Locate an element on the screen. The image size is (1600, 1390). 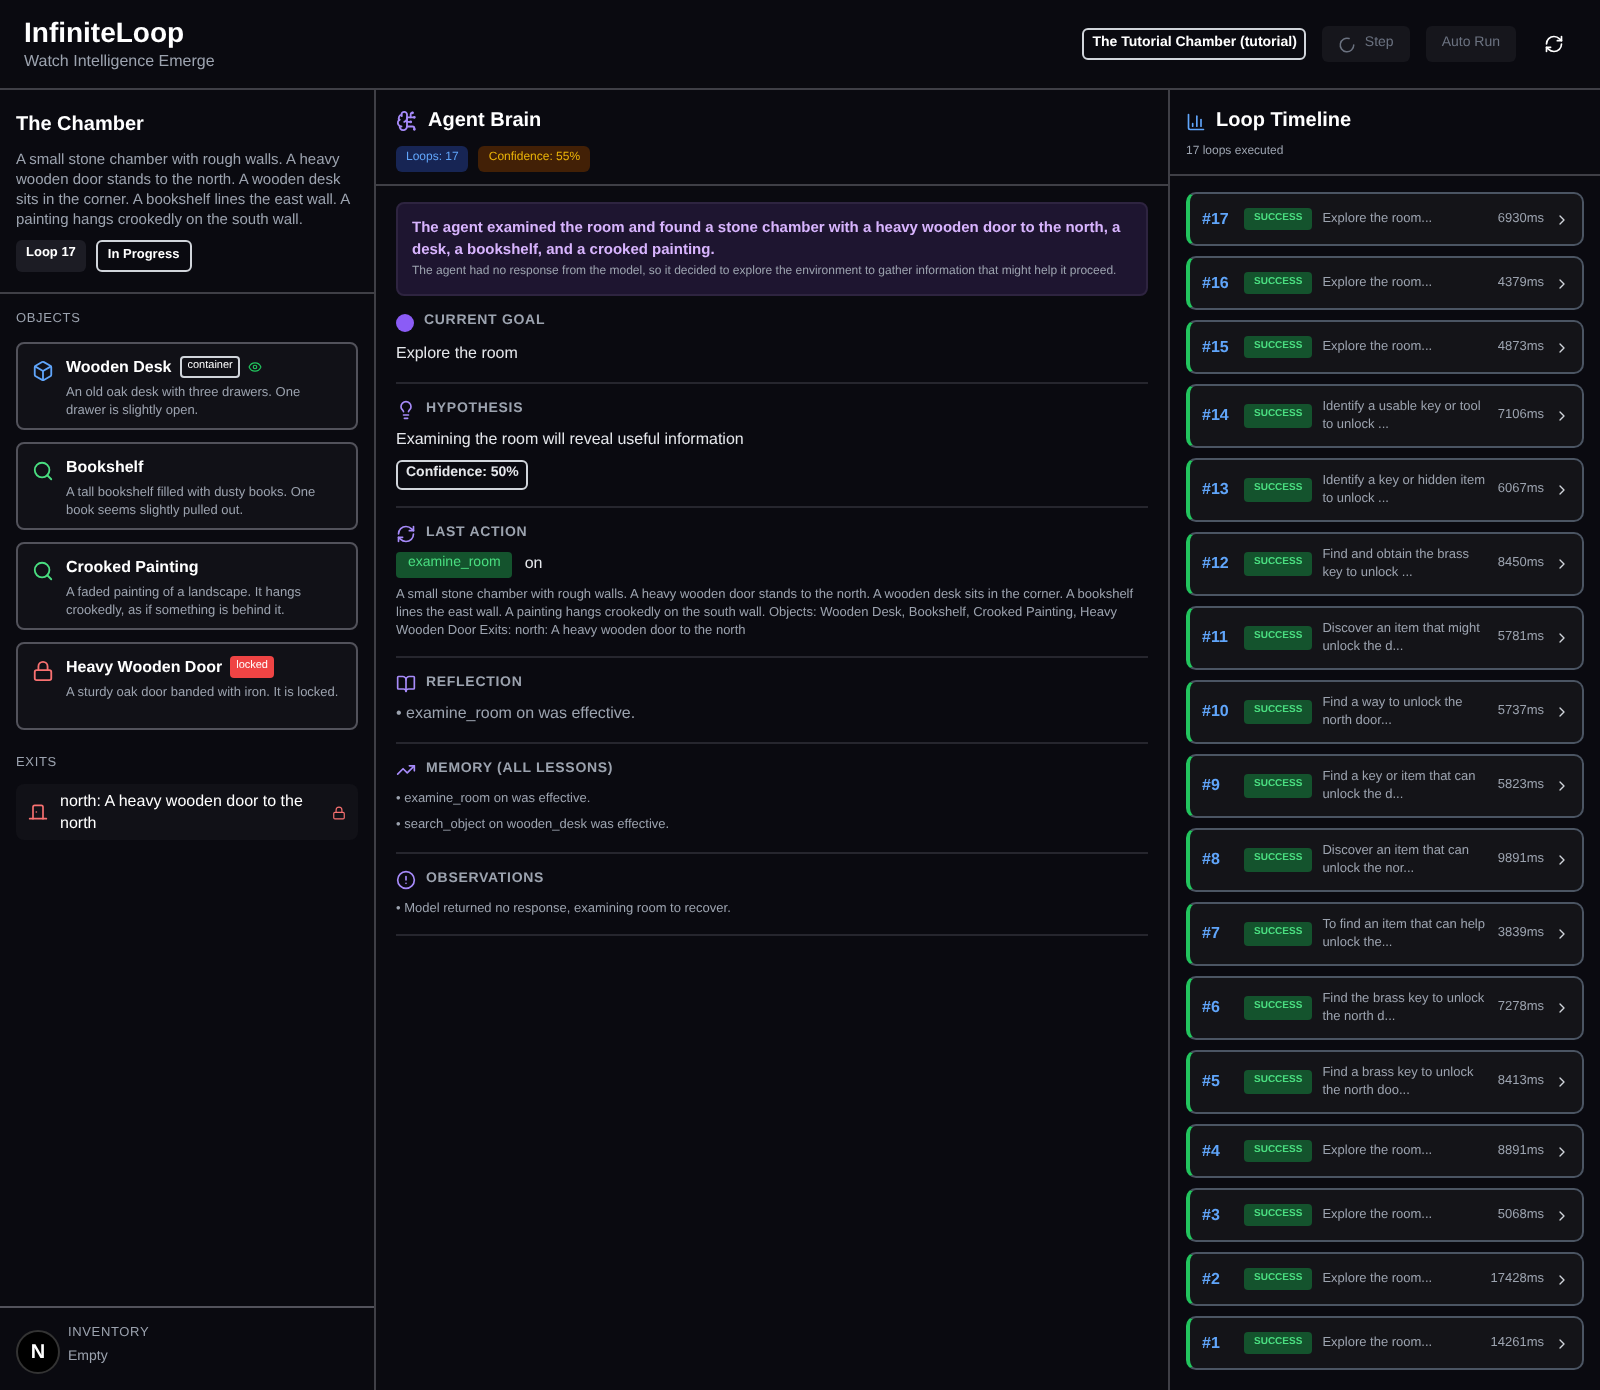
loop-number: #15 is located at coordinates (1216, 347).